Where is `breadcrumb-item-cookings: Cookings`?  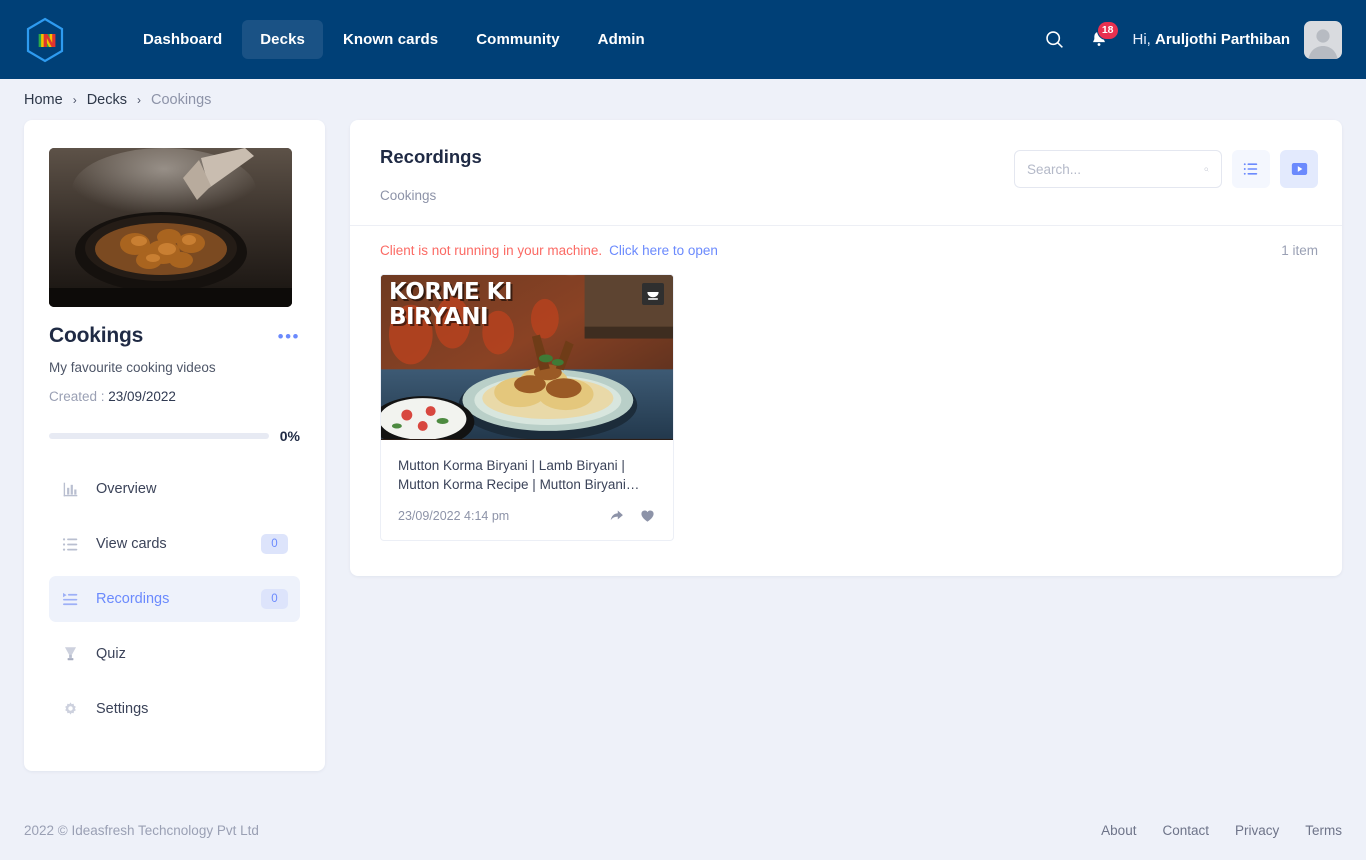 breadcrumb-item-cookings: Cookings is located at coordinates (181, 99).